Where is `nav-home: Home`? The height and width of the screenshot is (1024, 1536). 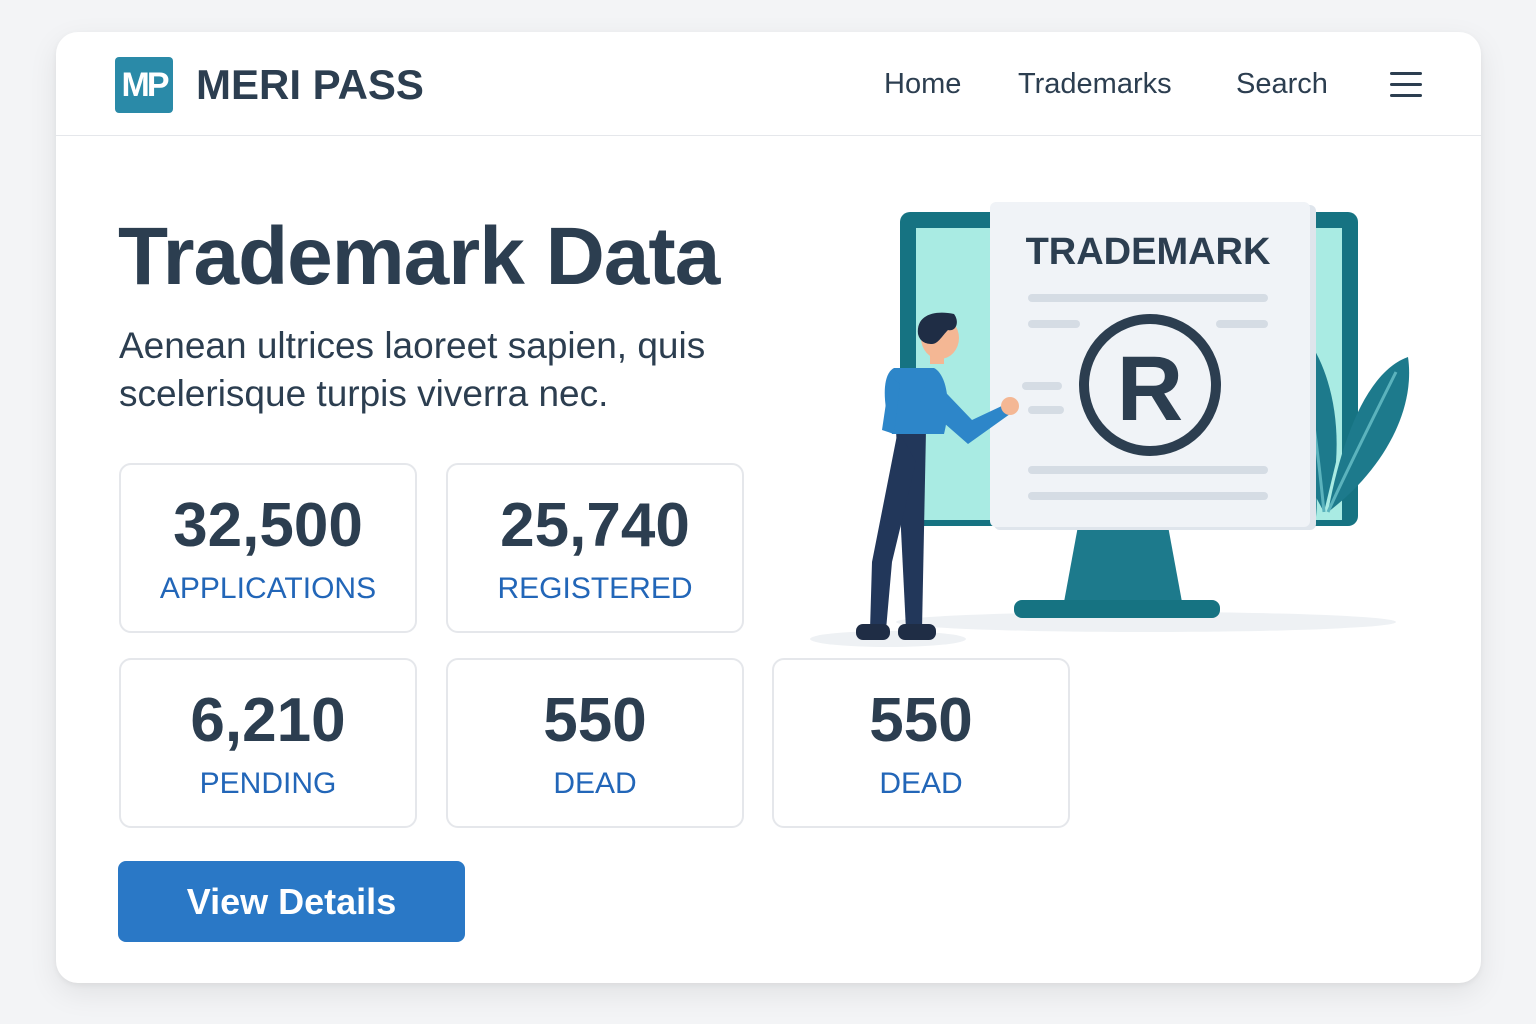
nav-home: Home is located at coordinates (922, 84).